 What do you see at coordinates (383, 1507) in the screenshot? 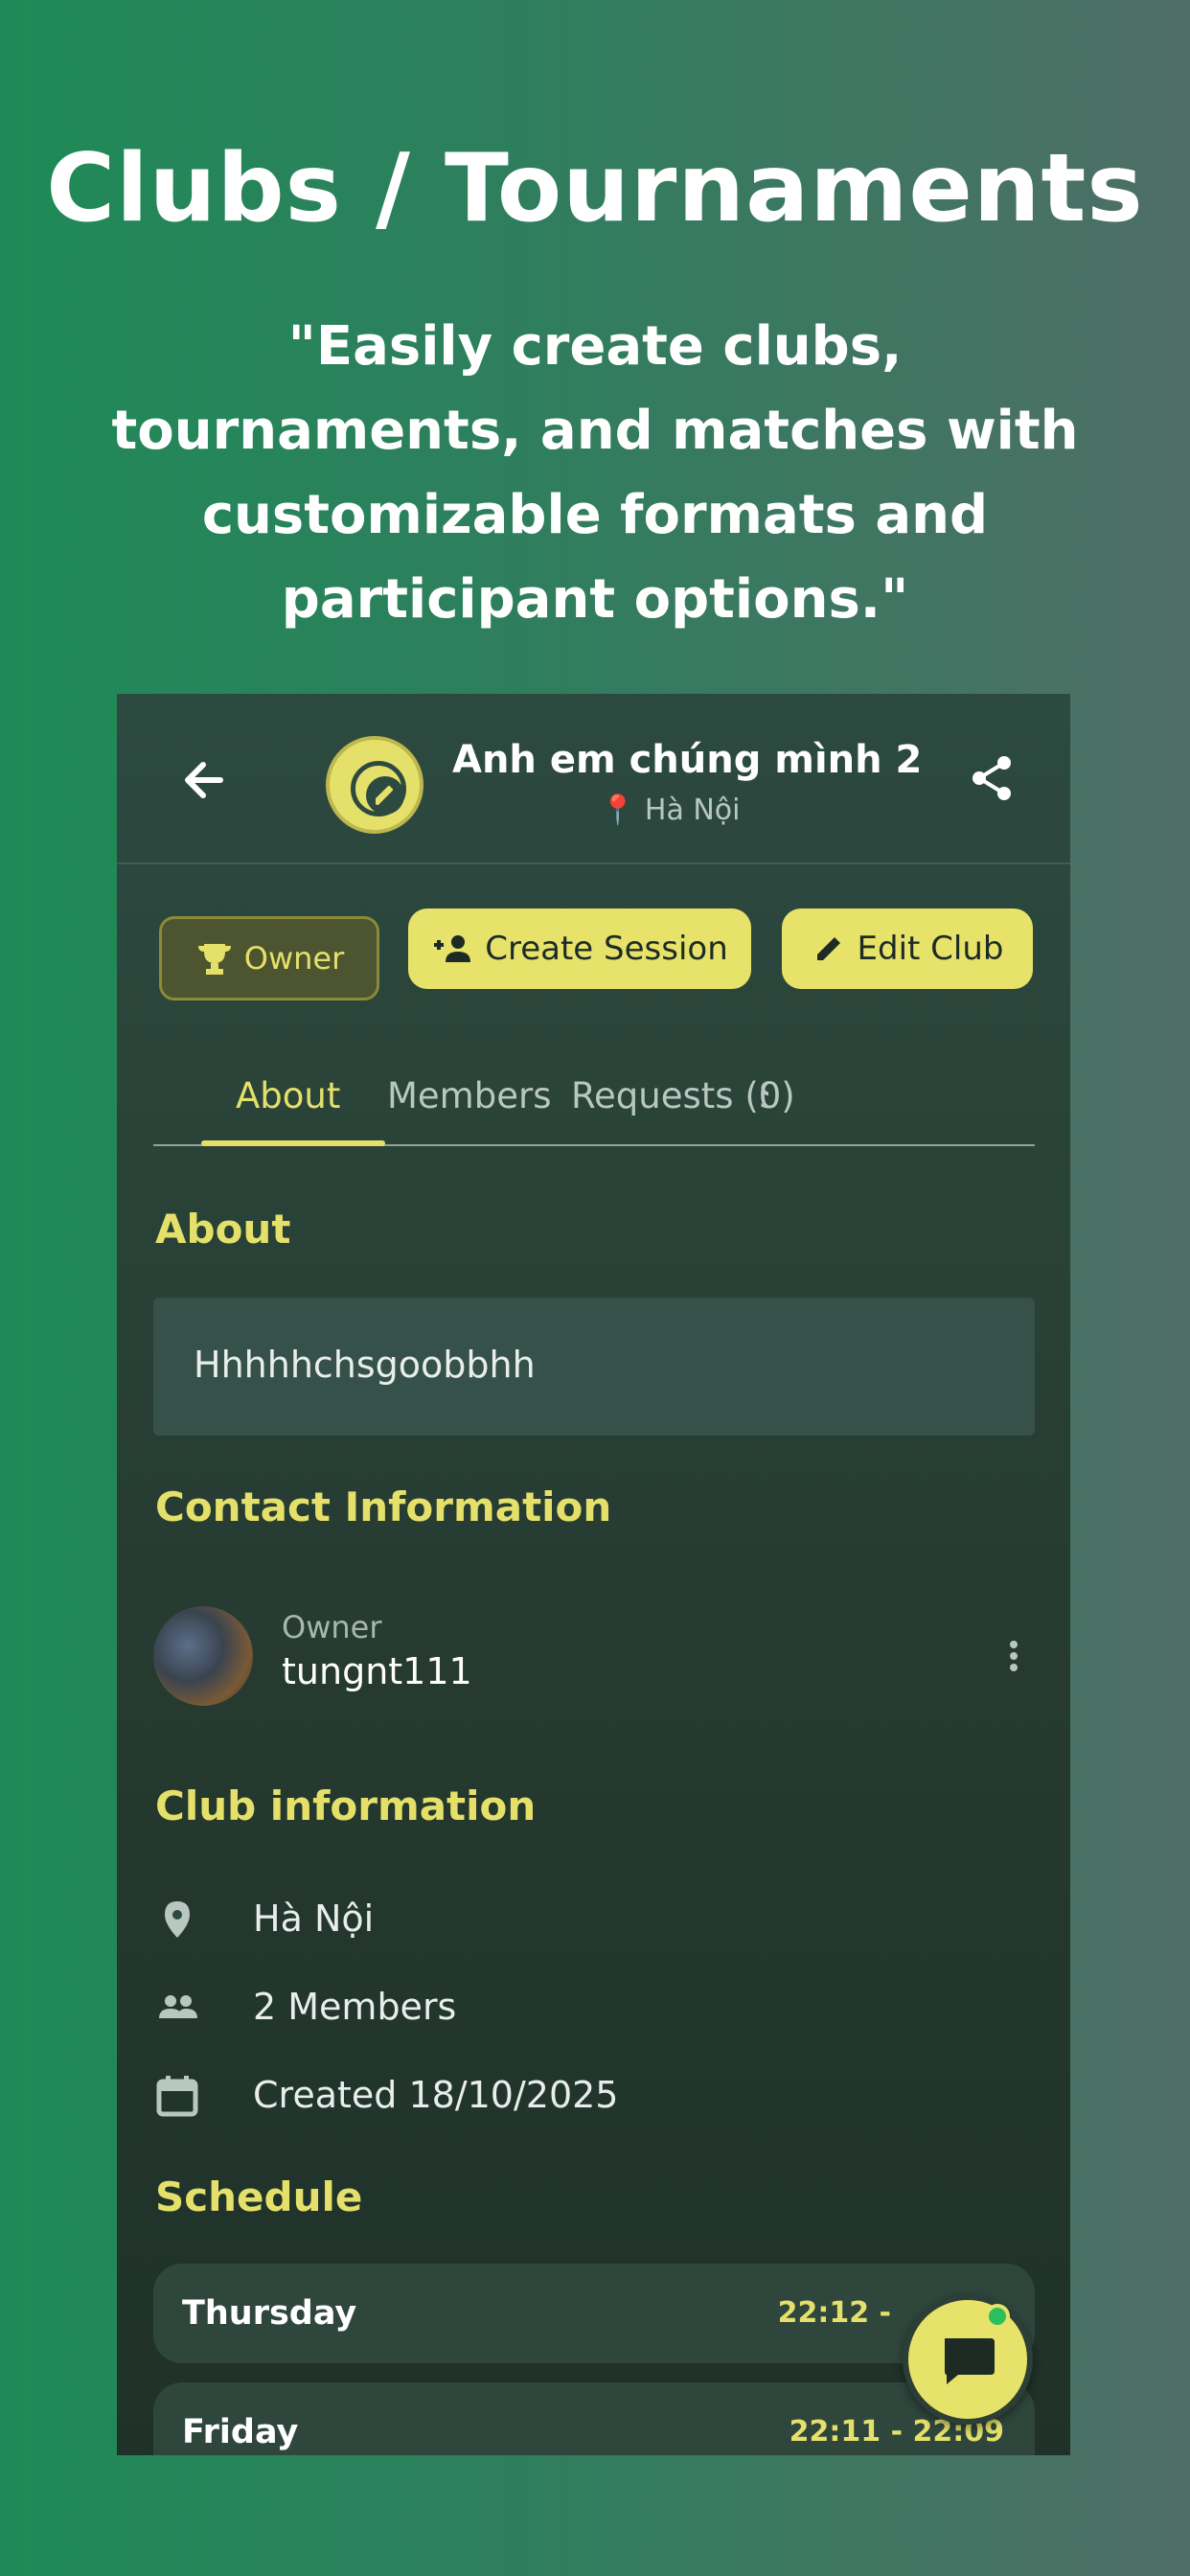
I see `contact-title: Contact Information` at bounding box center [383, 1507].